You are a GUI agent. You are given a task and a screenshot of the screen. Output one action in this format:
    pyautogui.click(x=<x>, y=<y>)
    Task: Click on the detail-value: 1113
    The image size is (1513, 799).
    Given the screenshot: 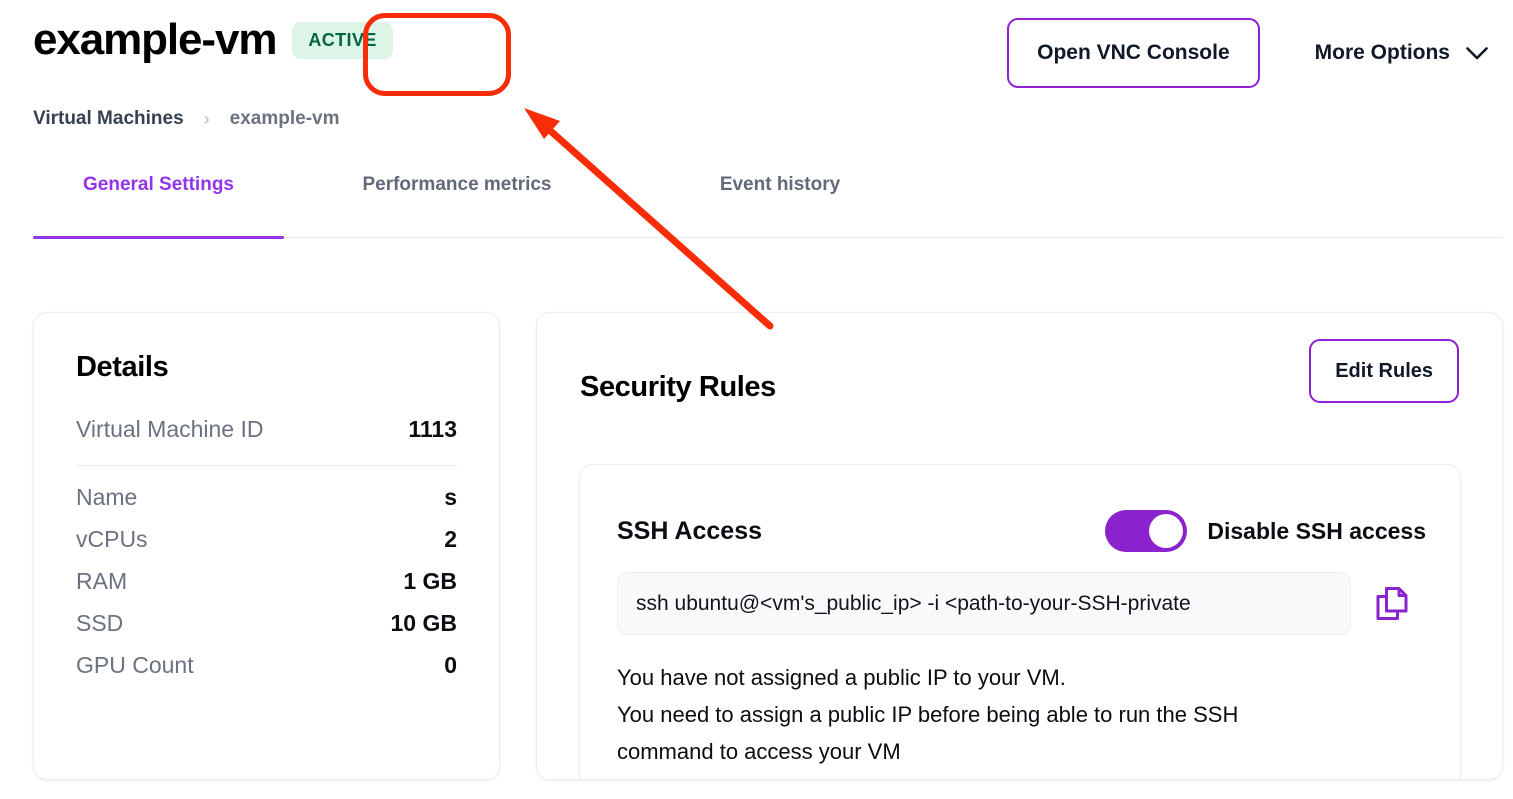 What is the action you would take?
    pyautogui.click(x=432, y=429)
    